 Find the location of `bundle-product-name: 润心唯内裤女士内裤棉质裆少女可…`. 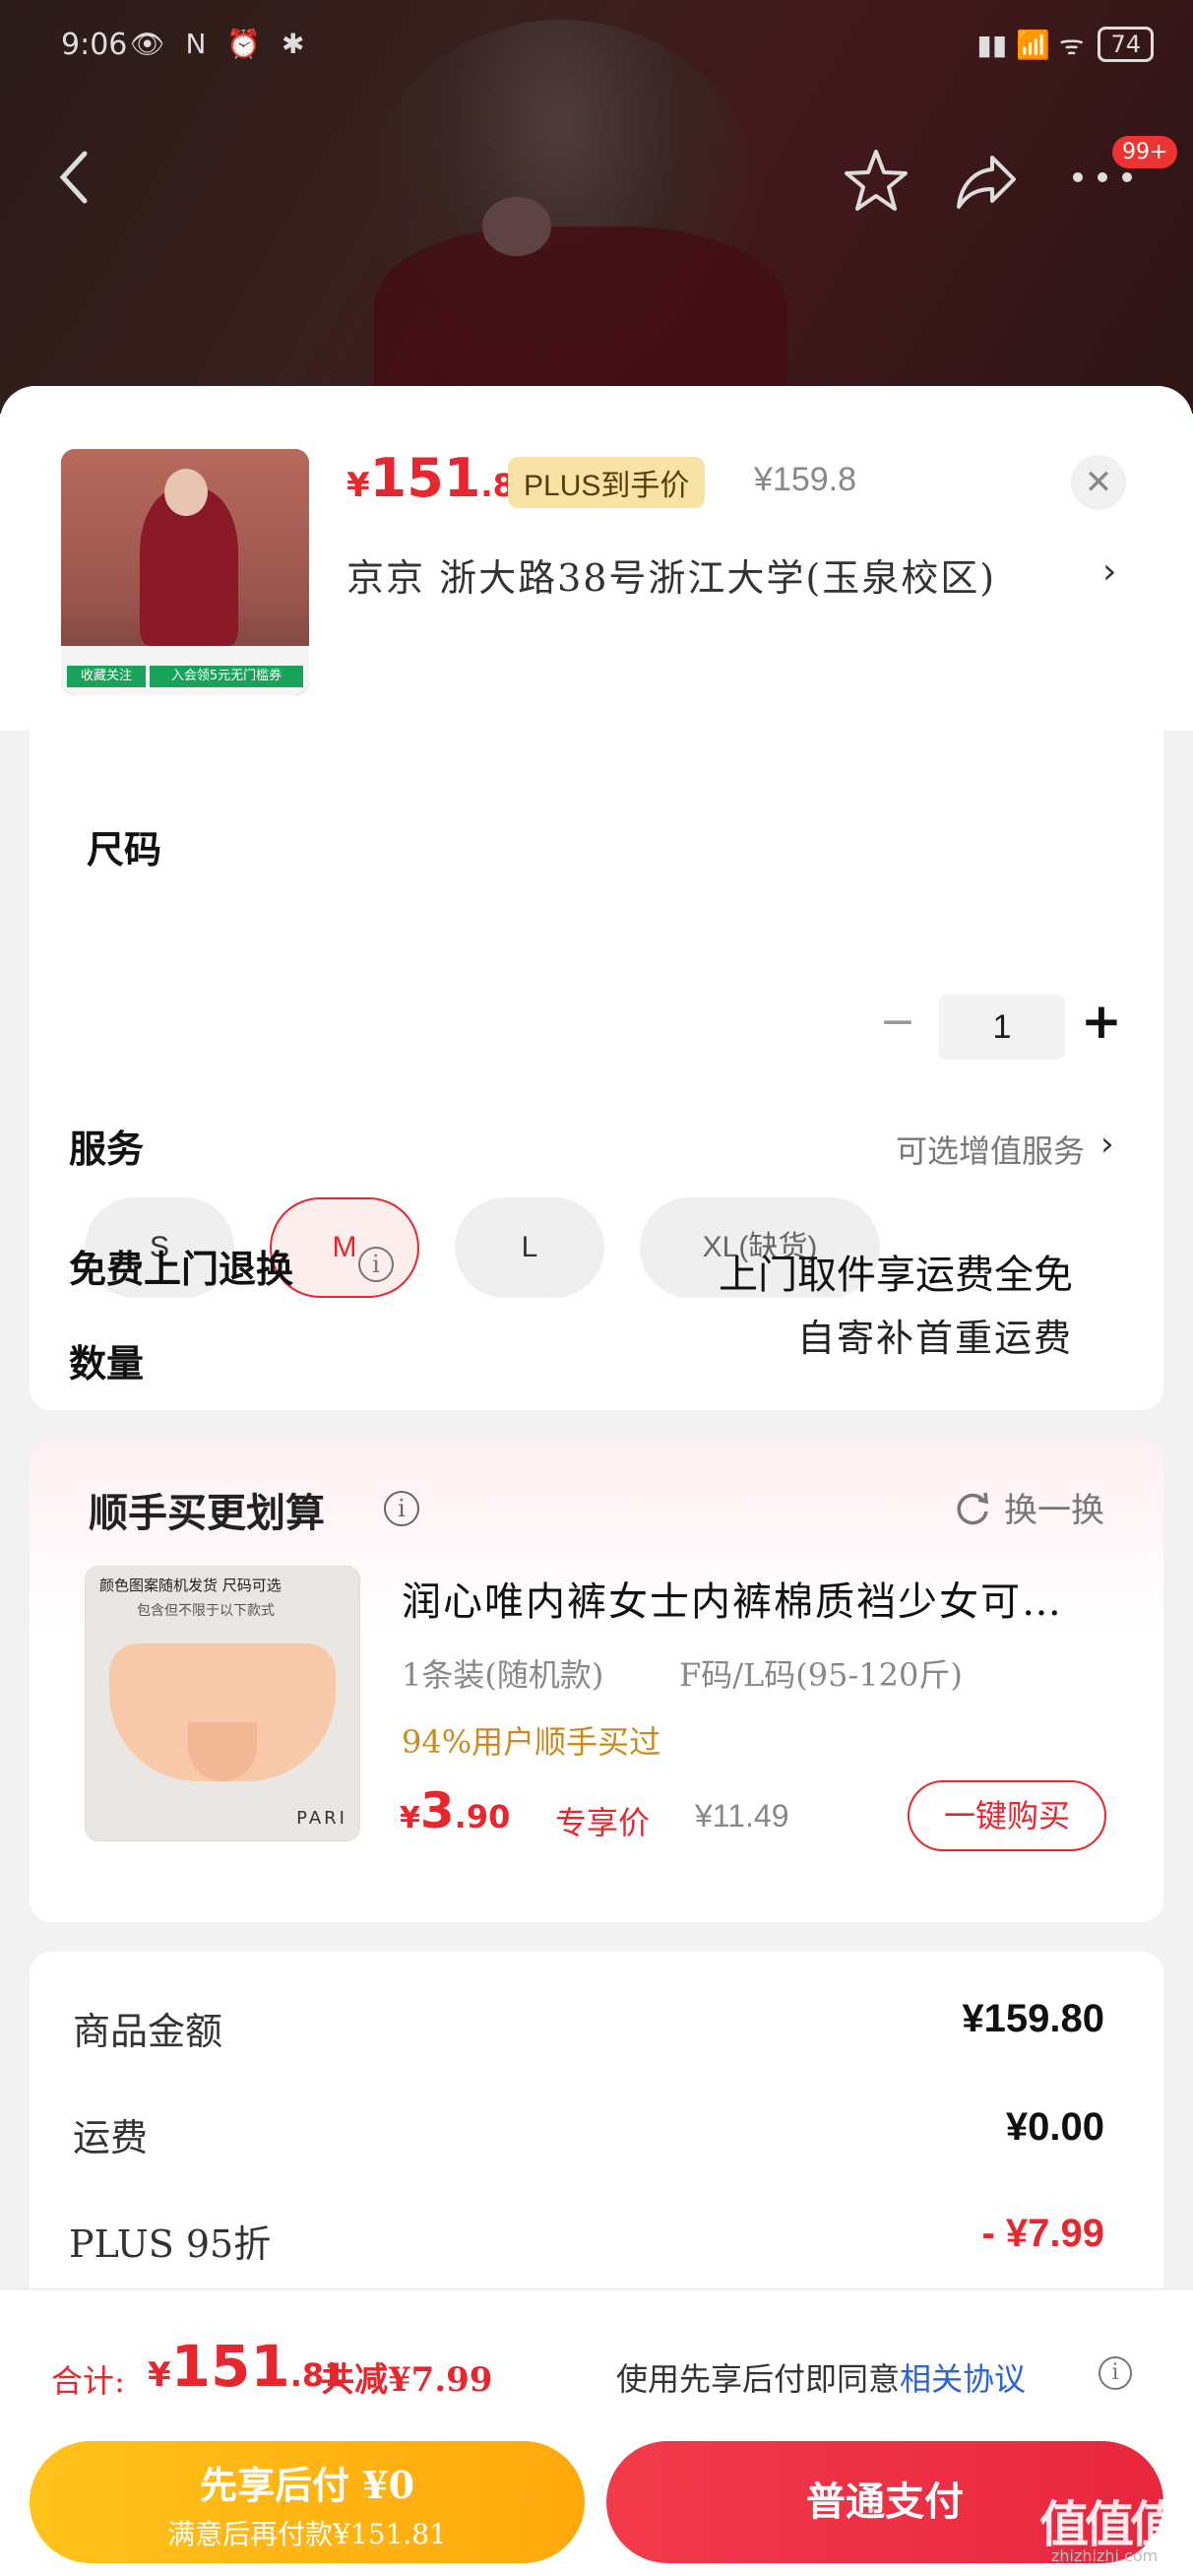

bundle-product-name: 润心唯内裤女士内裤棉质裆少女可… is located at coordinates (766, 1598).